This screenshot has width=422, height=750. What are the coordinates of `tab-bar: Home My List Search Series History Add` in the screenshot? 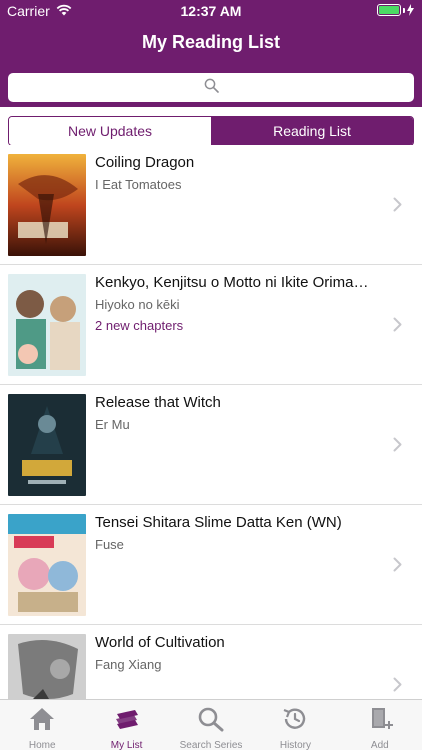 It's located at (211, 724).